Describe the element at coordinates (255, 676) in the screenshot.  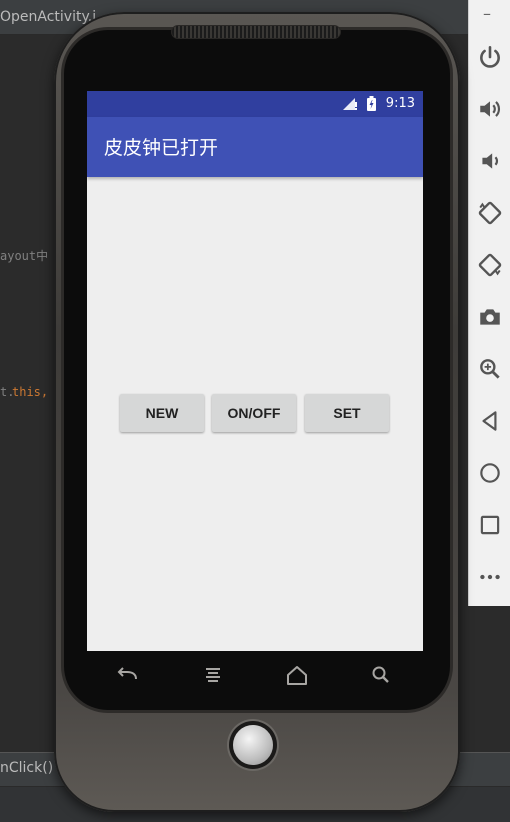
I see `hardware-nav-bar` at that location.